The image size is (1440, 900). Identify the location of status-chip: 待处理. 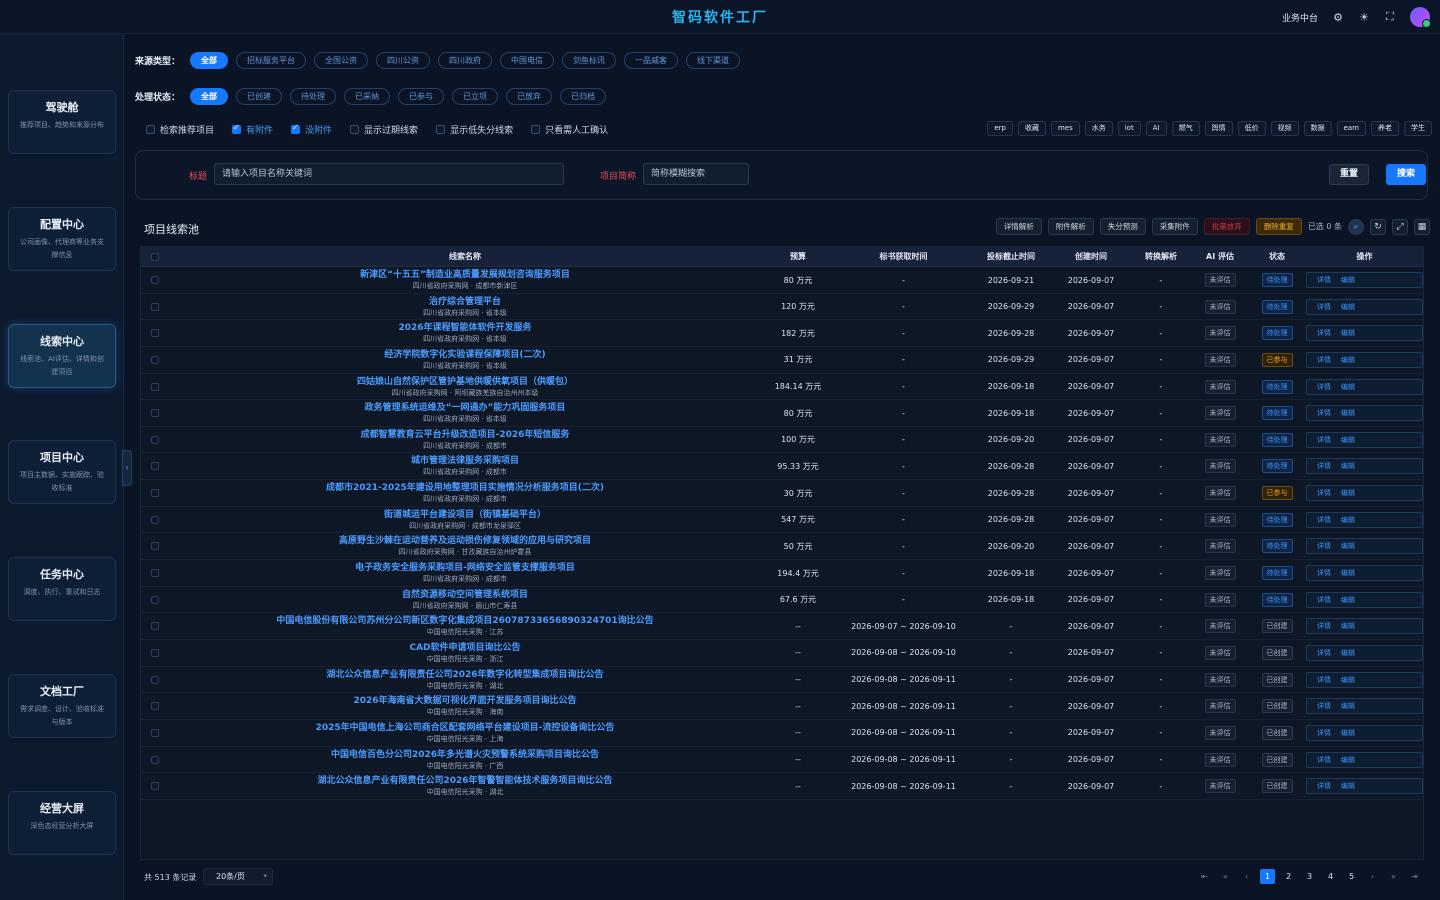
(313, 96).